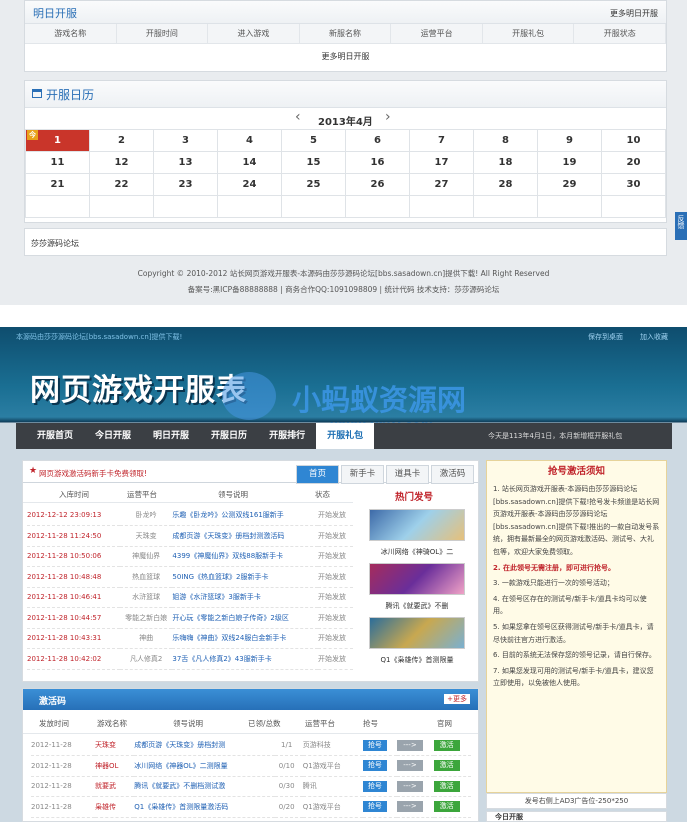 Image resolution: width=687 pixels, height=822 pixels. What do you see at coordinates (245, 638) in the screenshot?
I see `gift-desc: 乐嗨嗨《神曲》双线24服白金新手卡` at bounding box center [245, 638].